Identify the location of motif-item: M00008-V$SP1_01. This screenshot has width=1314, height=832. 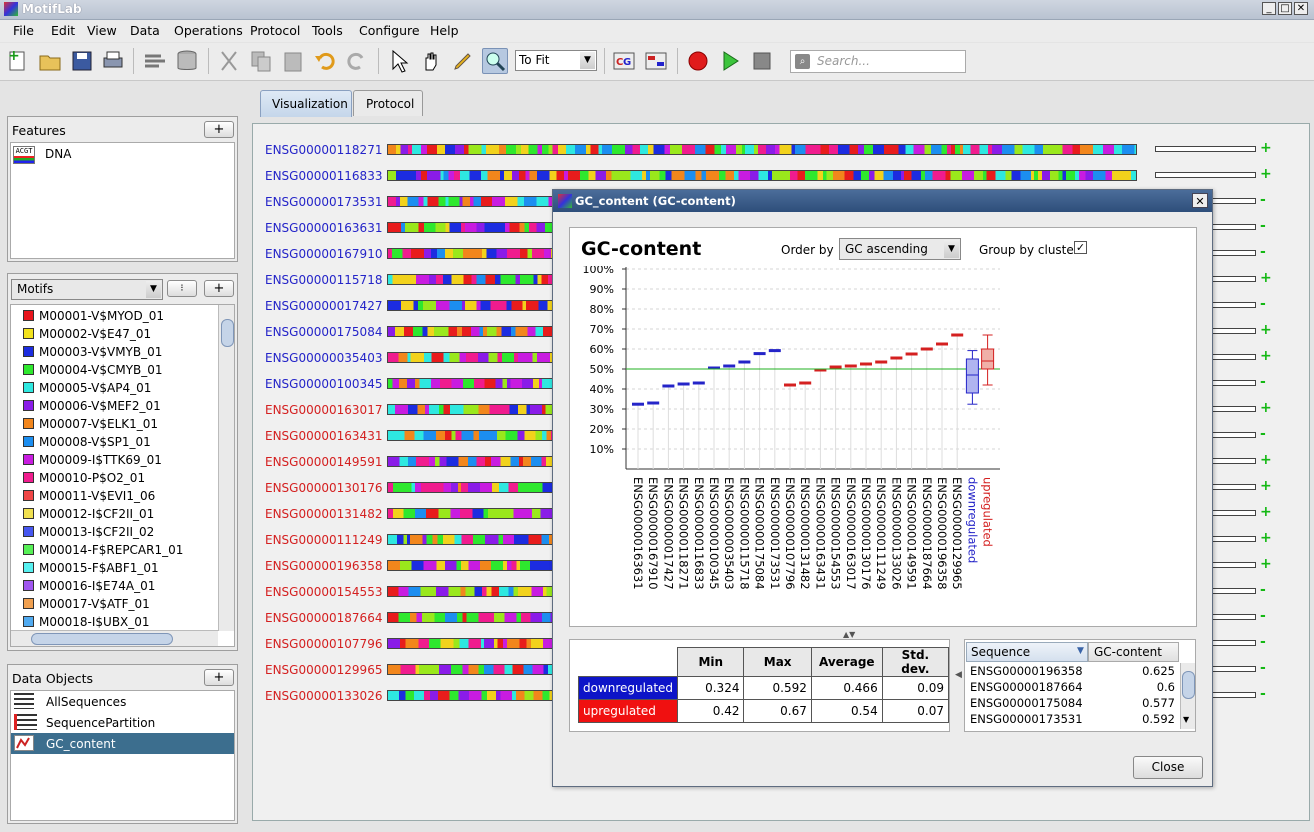
(87, 442).